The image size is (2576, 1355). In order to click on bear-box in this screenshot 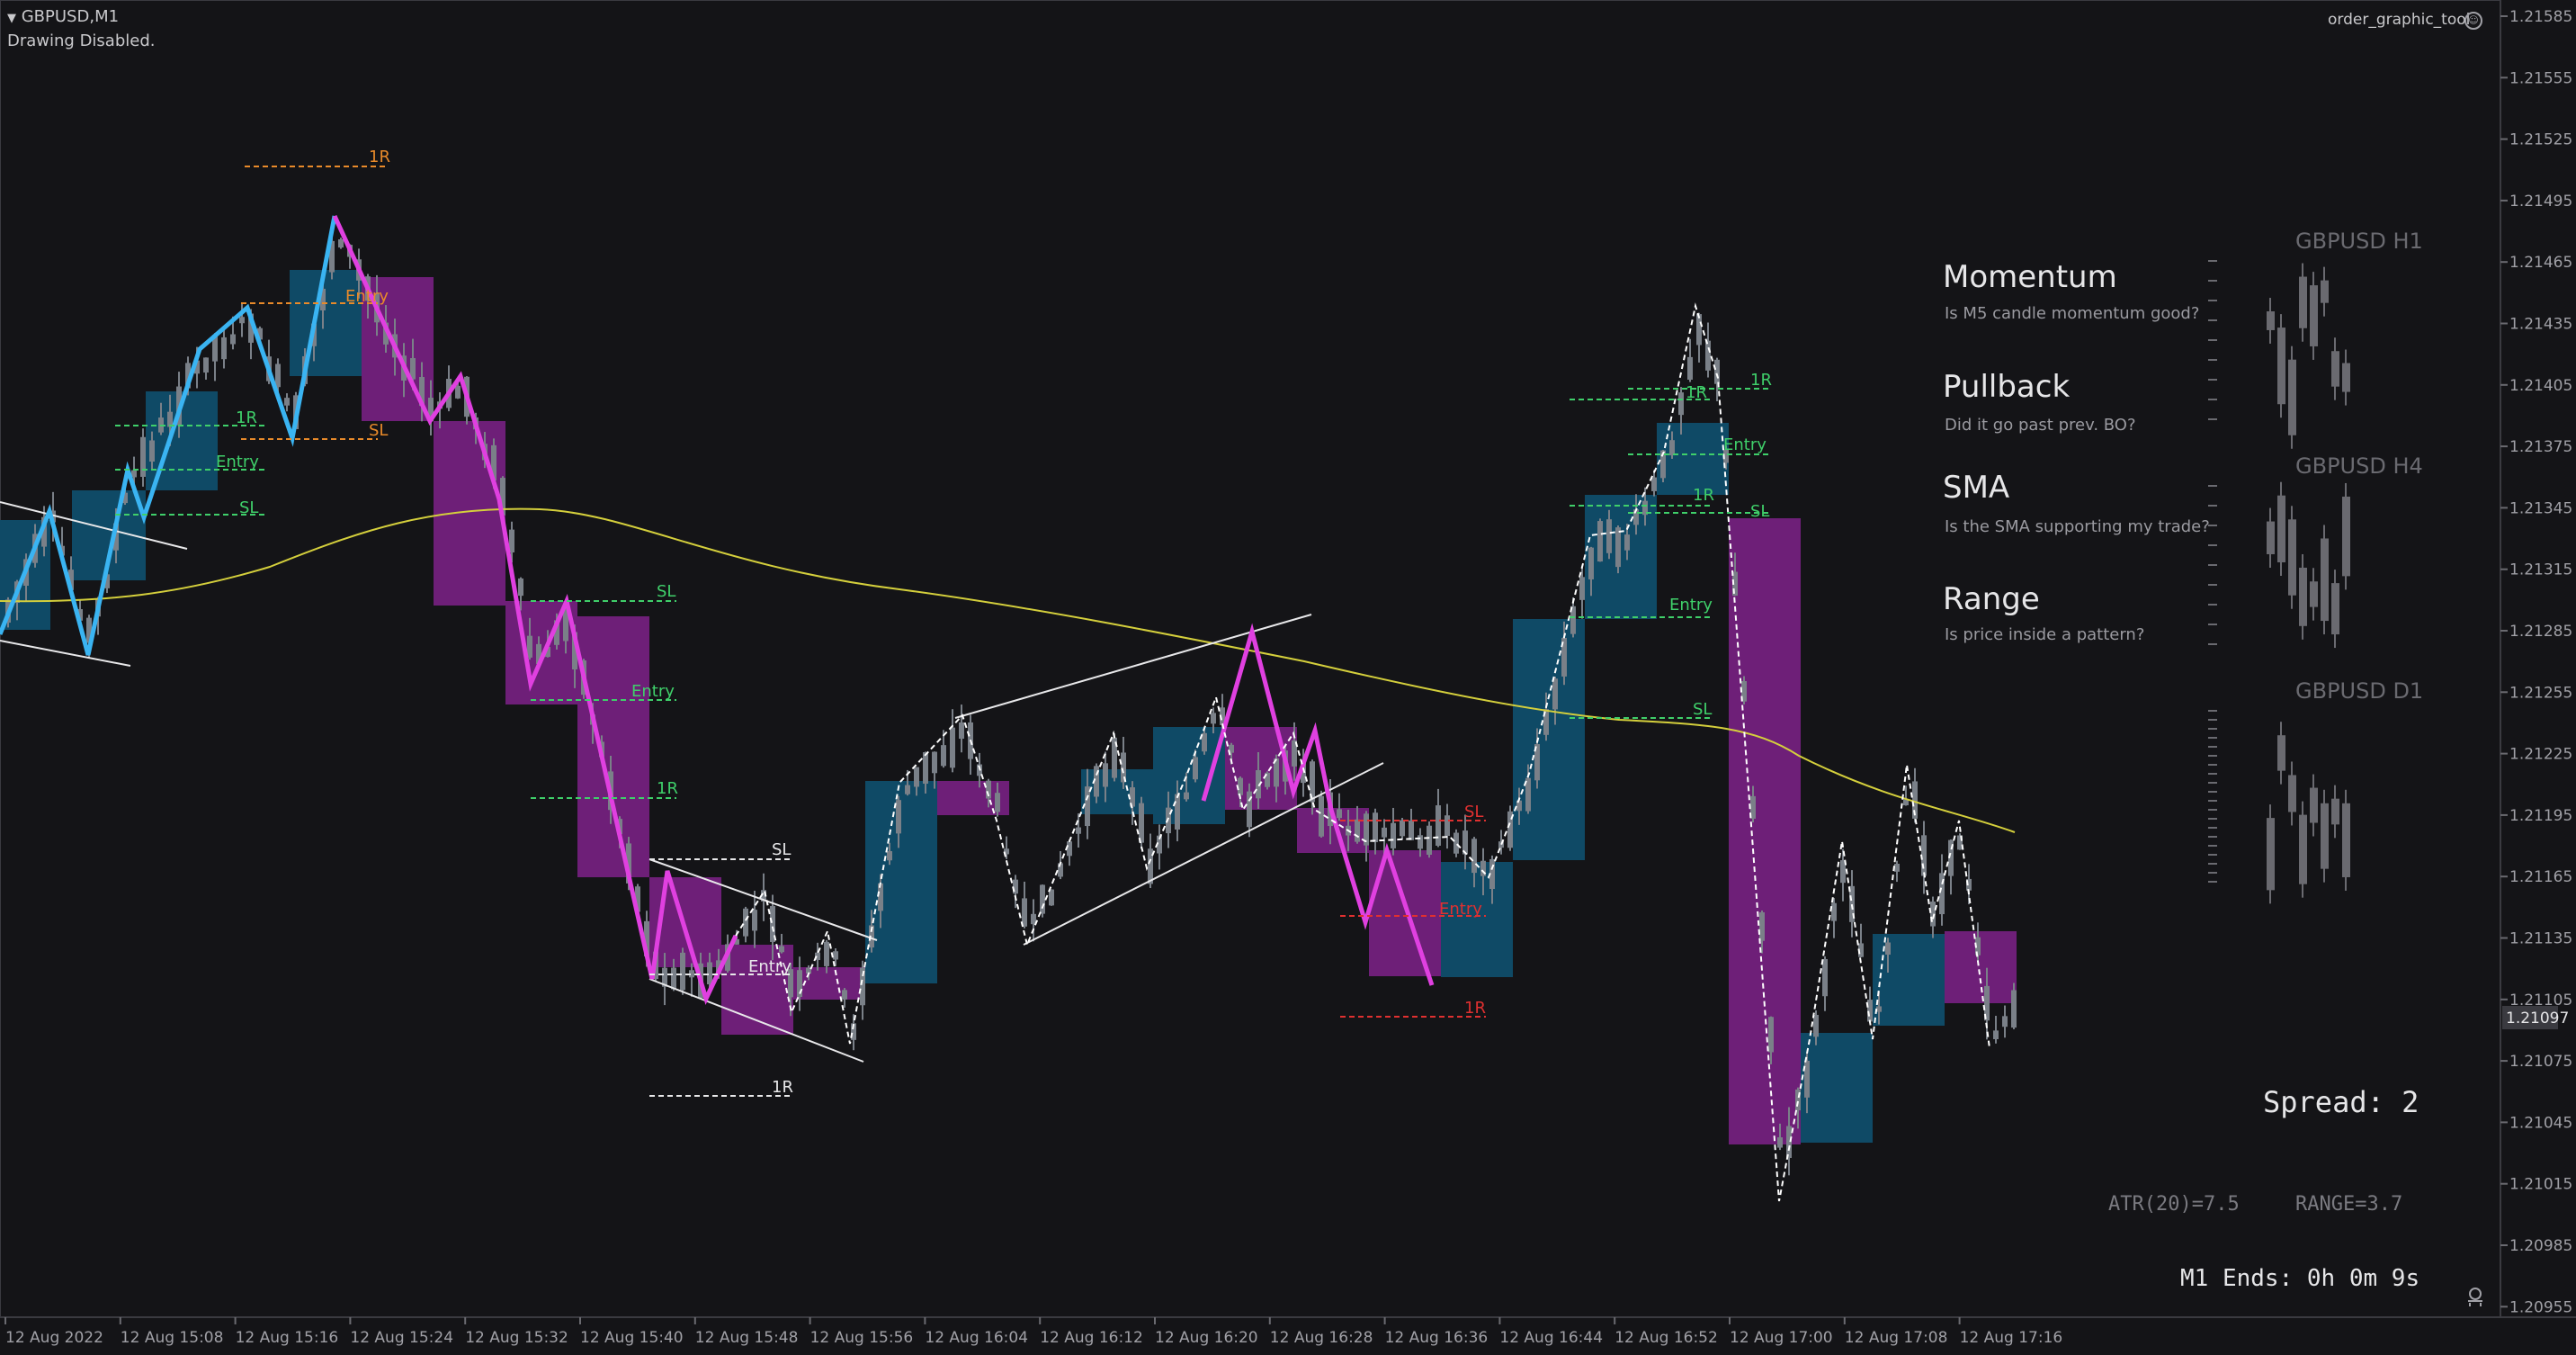, I will do `click(613, 746)`.